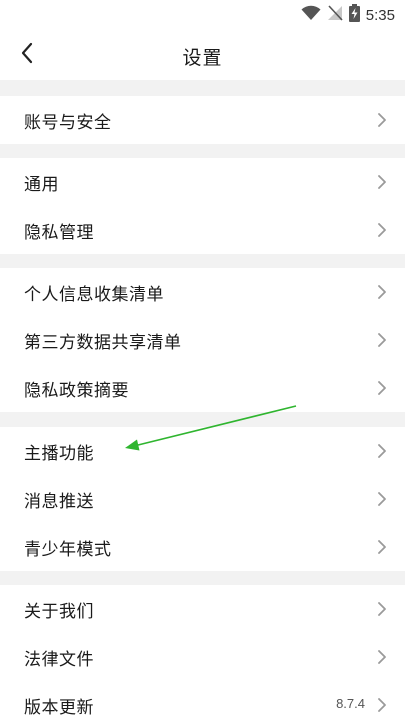 The height and width of the screenshot is (720, 405). What do you see at coordinates (202, 700) in the screenshot?
I see `menu-item-version-update: 版本更新 8.7.4` at bounding box center [202, 700].